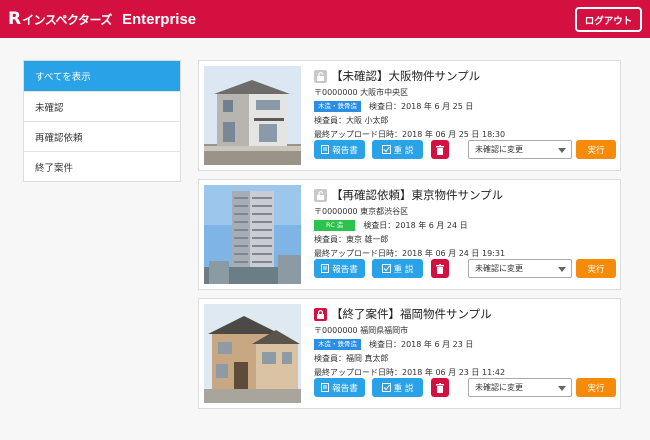 The height and width of the screenshot is (440, 650). I want to click on last-upload: 最終アップロード日時：2018 年 06 月 24 日 19:31, so click(410, 253).